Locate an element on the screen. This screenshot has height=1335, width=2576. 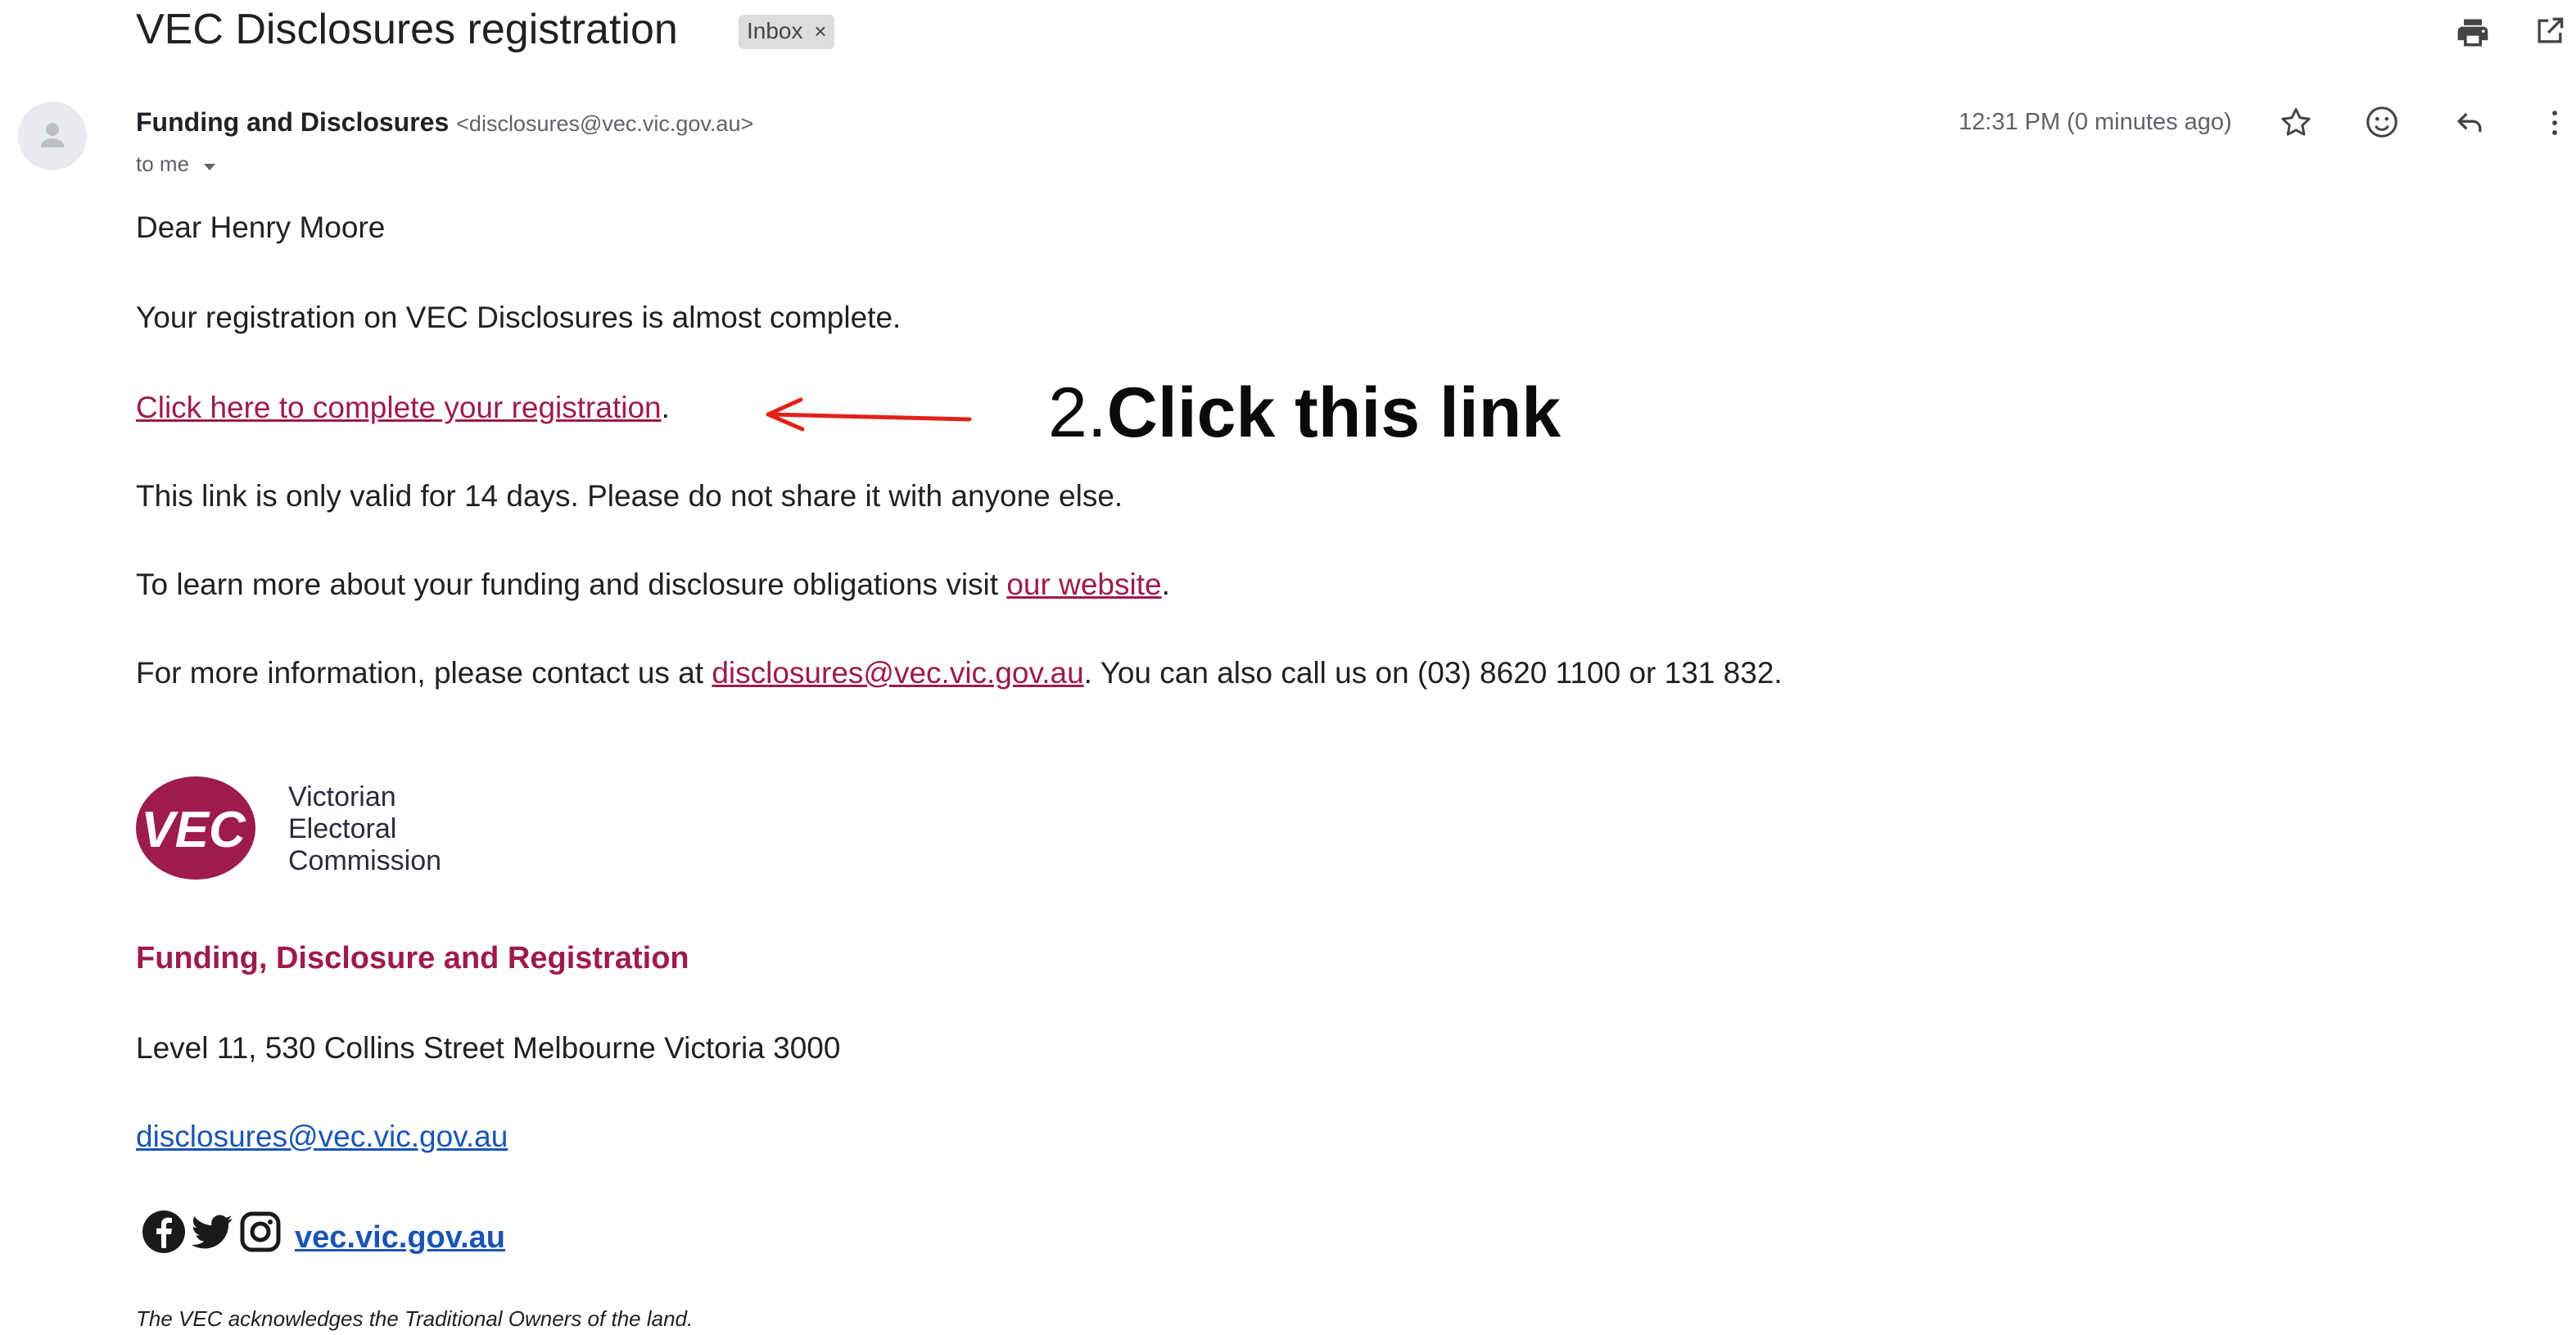
vec-logo: VEC is located at coordinates (195, 830).